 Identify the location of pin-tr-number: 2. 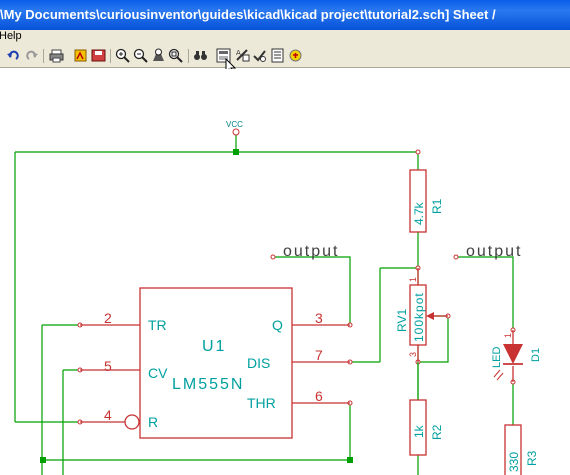
(108, 318).